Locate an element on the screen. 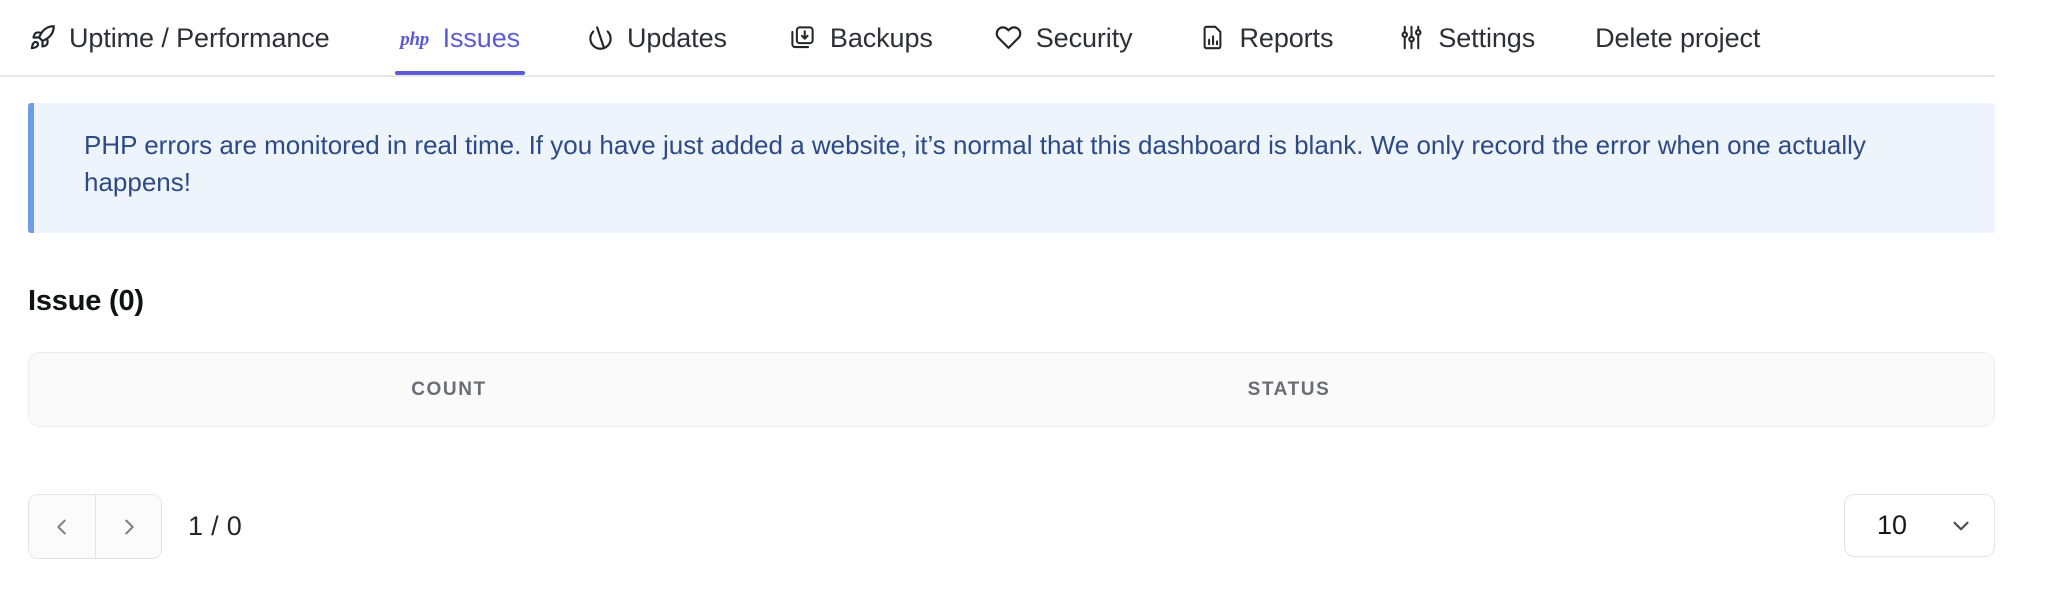 The image size is (2048, 606). tab-label: Uptime / Performance is located at coordinates (199, 38).